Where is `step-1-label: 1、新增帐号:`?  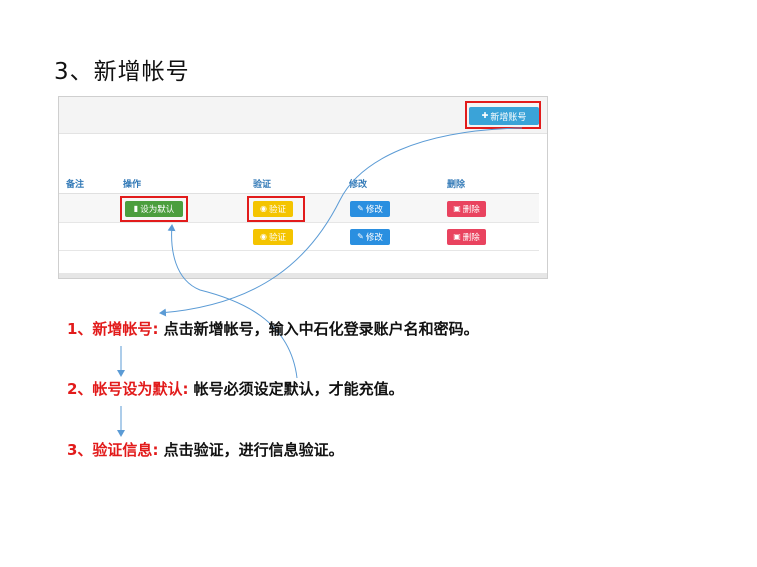
step-1-label: 1、新增帐号: is located at coordinates (113, 329).